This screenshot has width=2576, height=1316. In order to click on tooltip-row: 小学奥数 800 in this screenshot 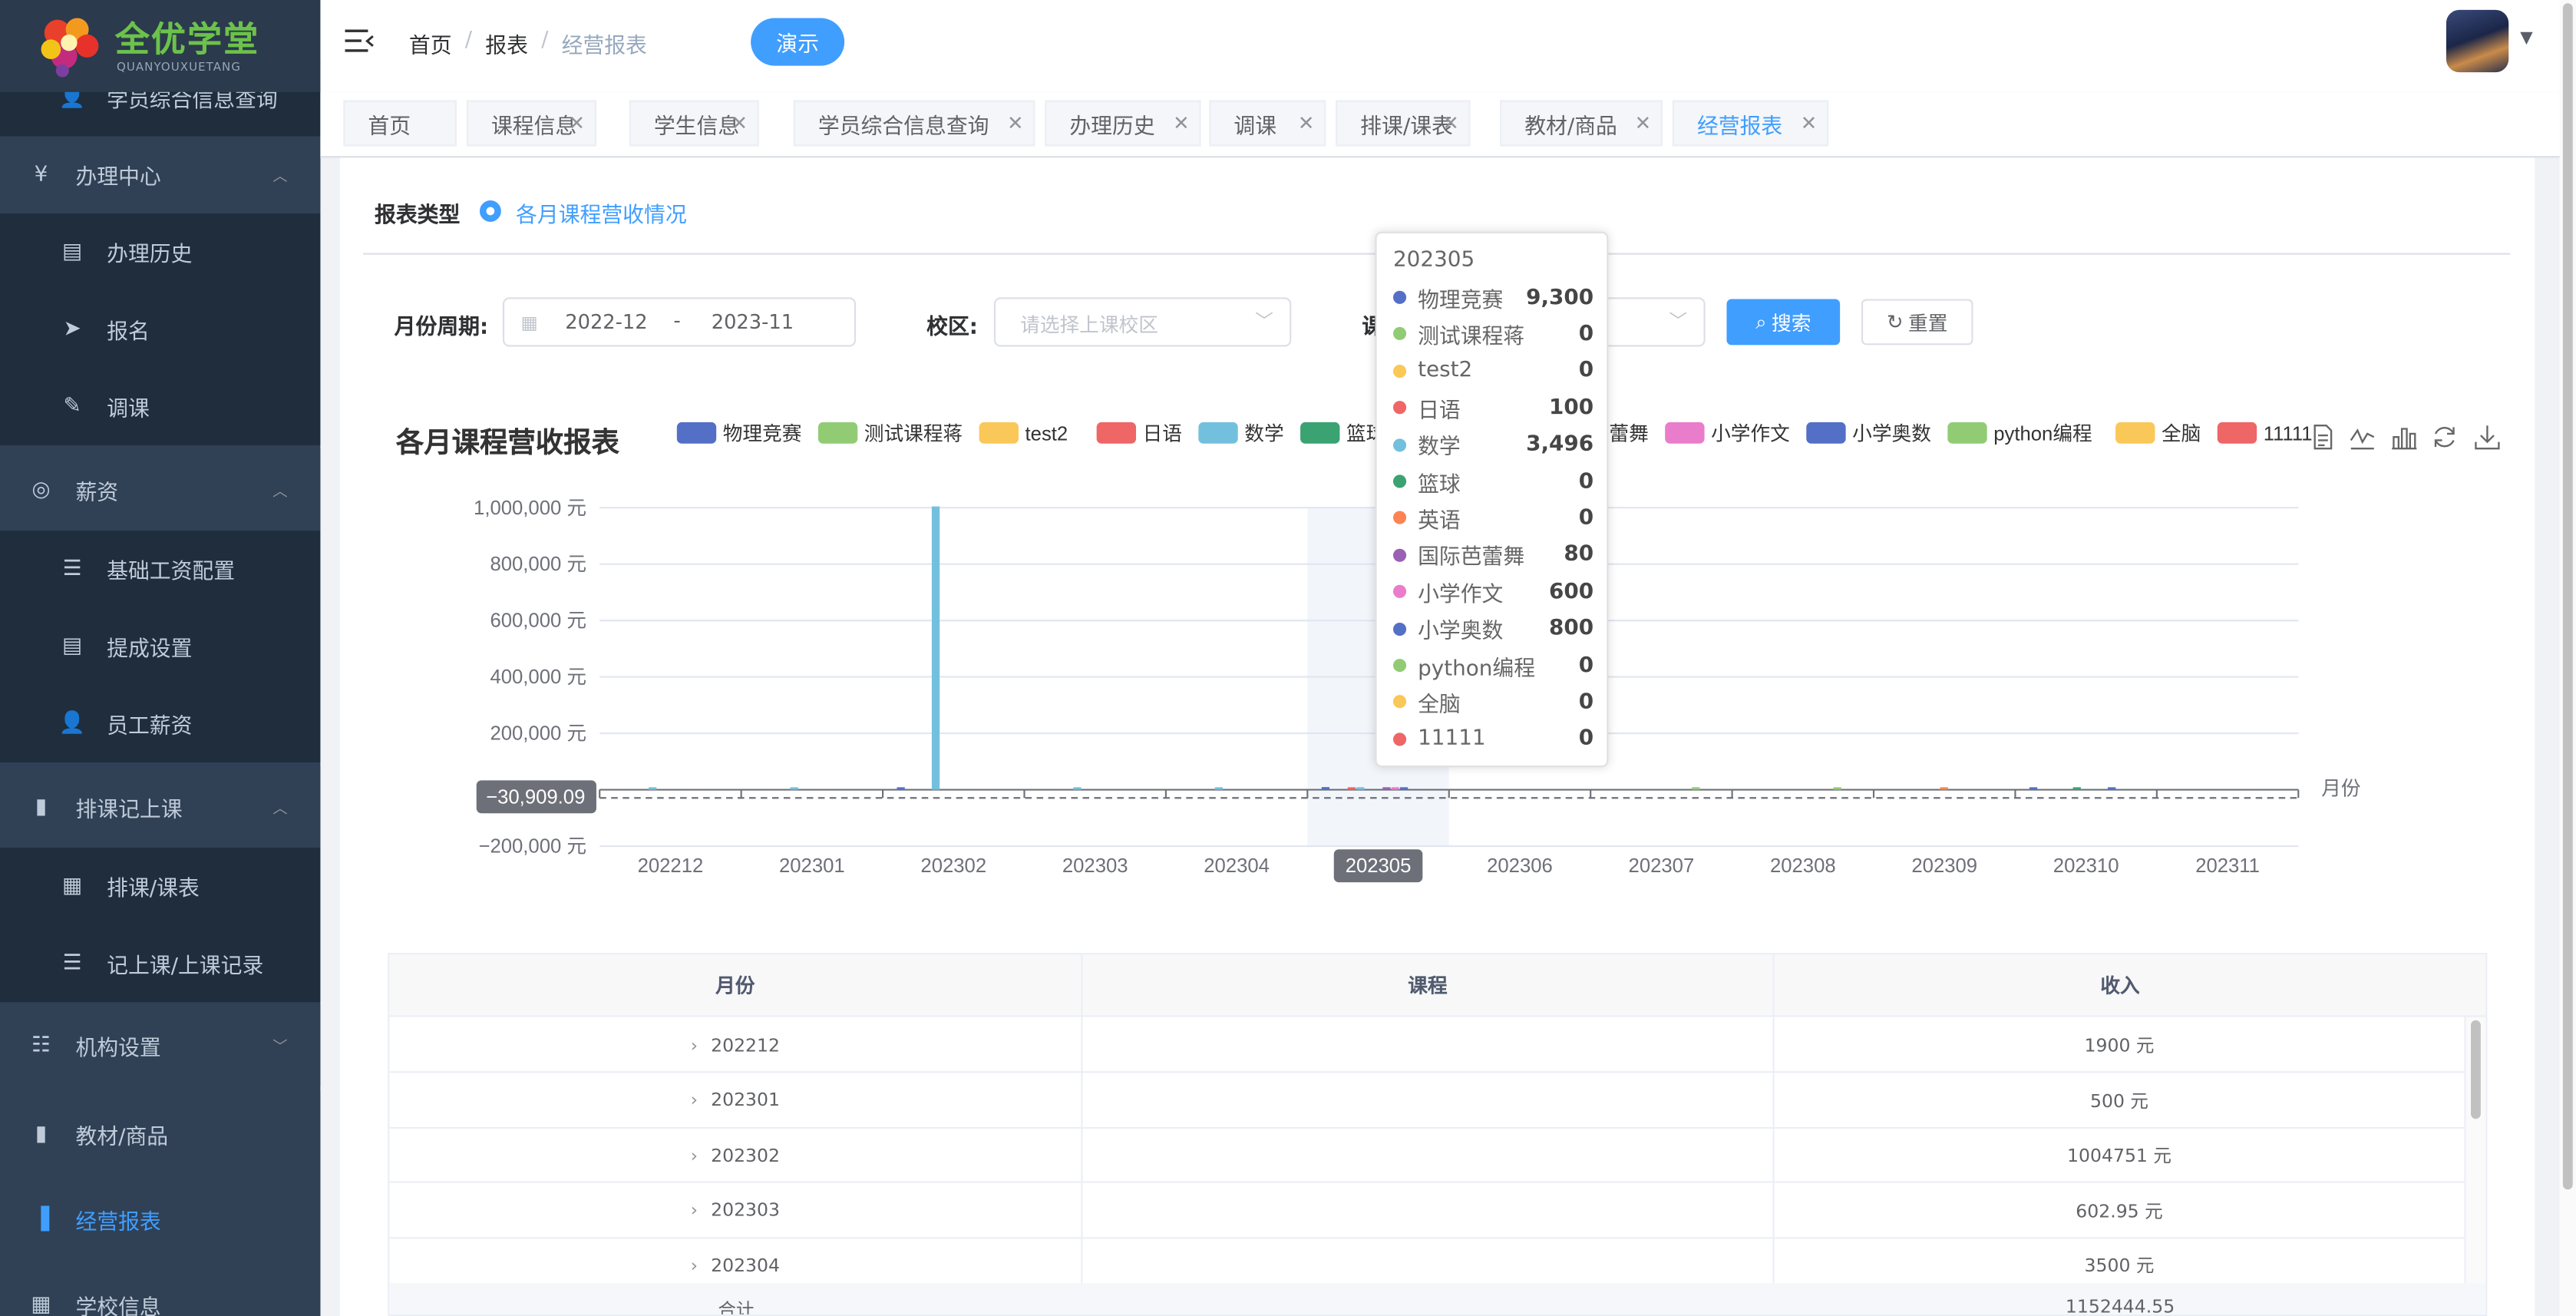, I will do `click(1492, 628)`.